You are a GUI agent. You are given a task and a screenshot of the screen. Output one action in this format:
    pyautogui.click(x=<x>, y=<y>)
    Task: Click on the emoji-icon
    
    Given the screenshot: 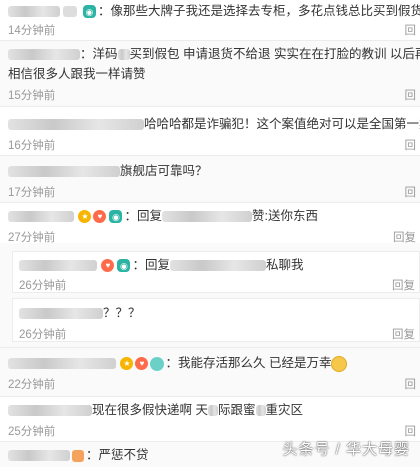 What is the action you would take?
    pyautogui.click(x=78, y=455)
    